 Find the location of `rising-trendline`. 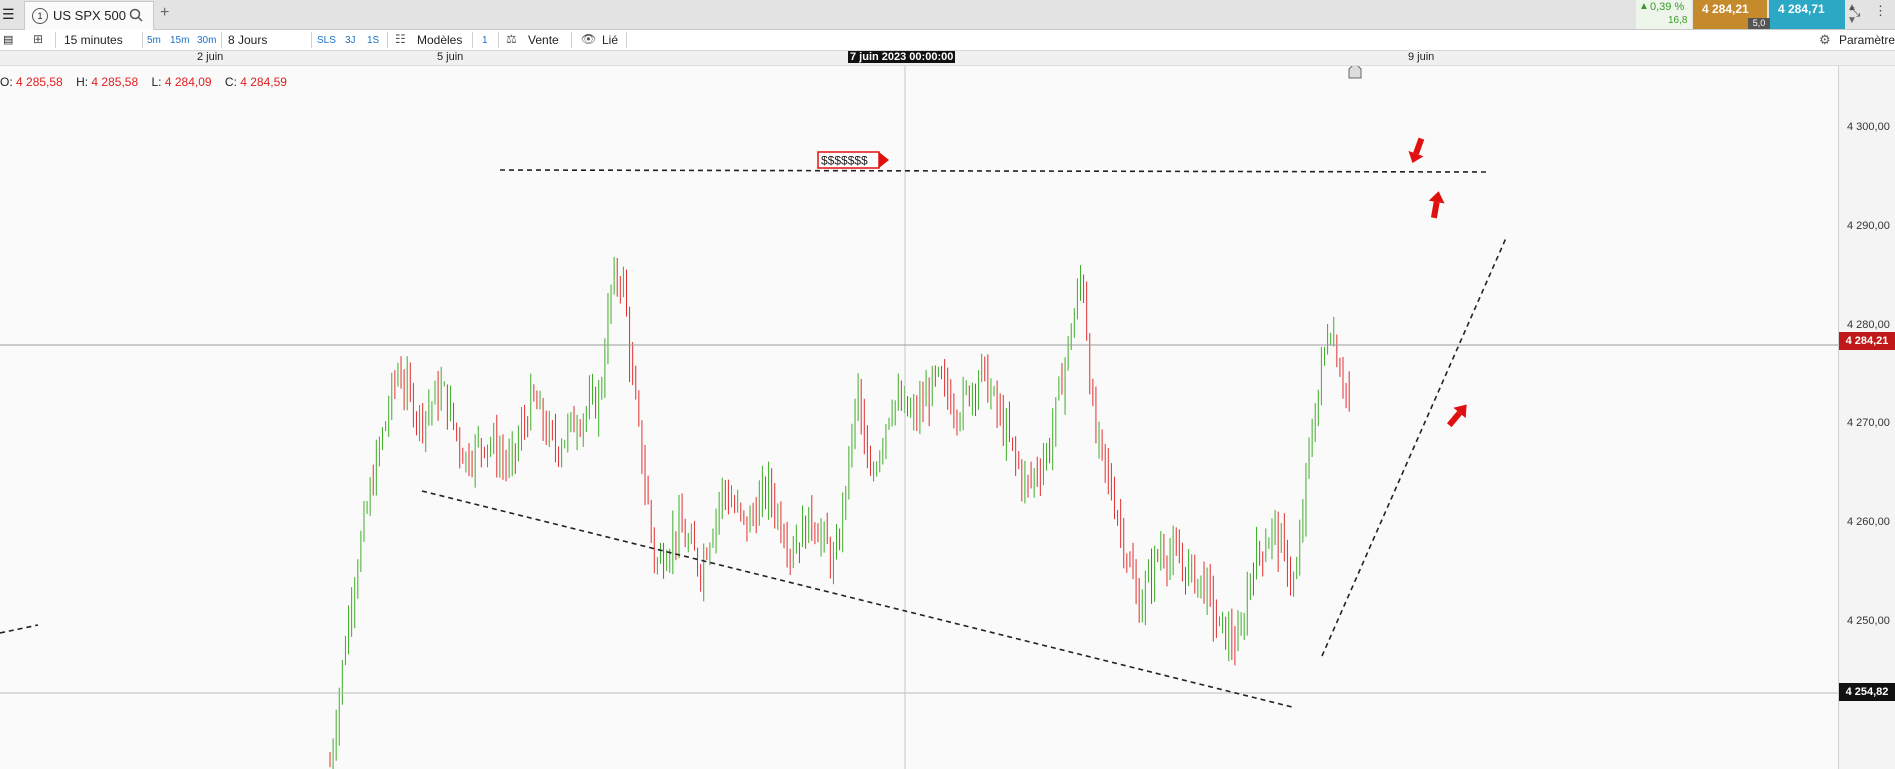

rising-trendline is located at coordinates (1414, 447).